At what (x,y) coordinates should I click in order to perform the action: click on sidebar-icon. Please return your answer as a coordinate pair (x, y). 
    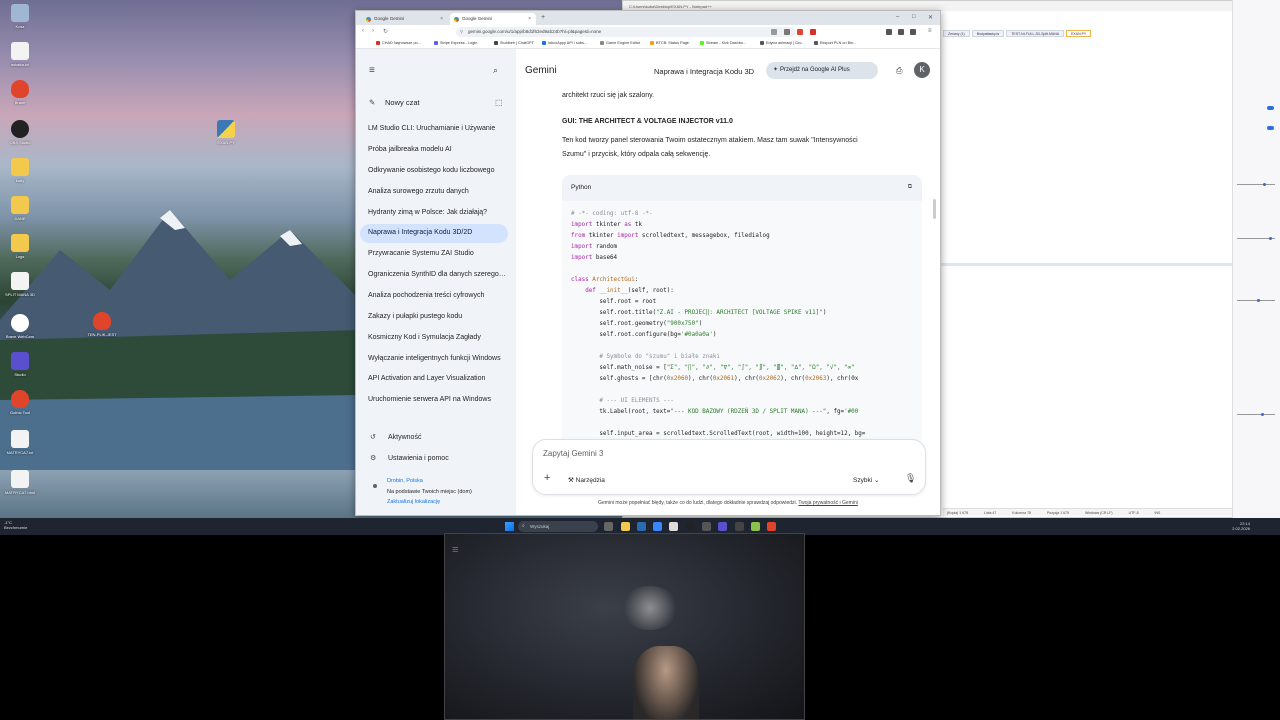
    Looking at the image, I should click on (901, 32).